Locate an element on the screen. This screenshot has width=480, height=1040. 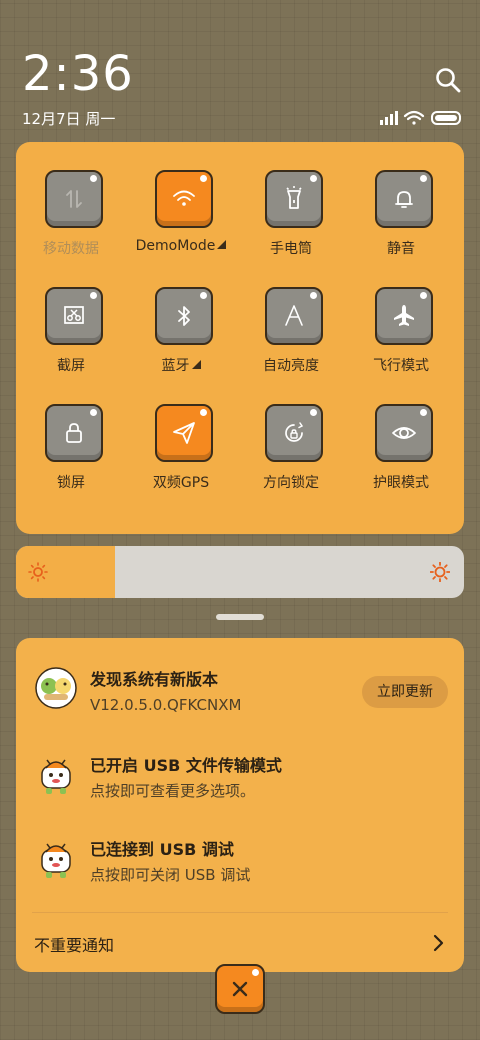
clear-all-button is located at coordinates (240, 989).